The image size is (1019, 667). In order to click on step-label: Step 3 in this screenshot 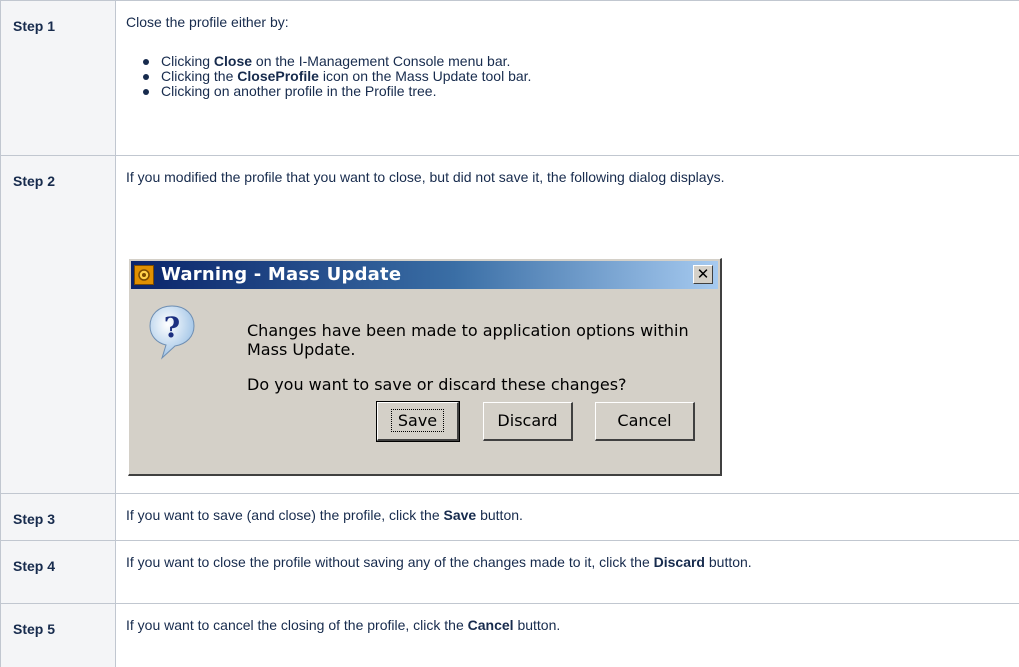, I will do `click(58, 517)`.